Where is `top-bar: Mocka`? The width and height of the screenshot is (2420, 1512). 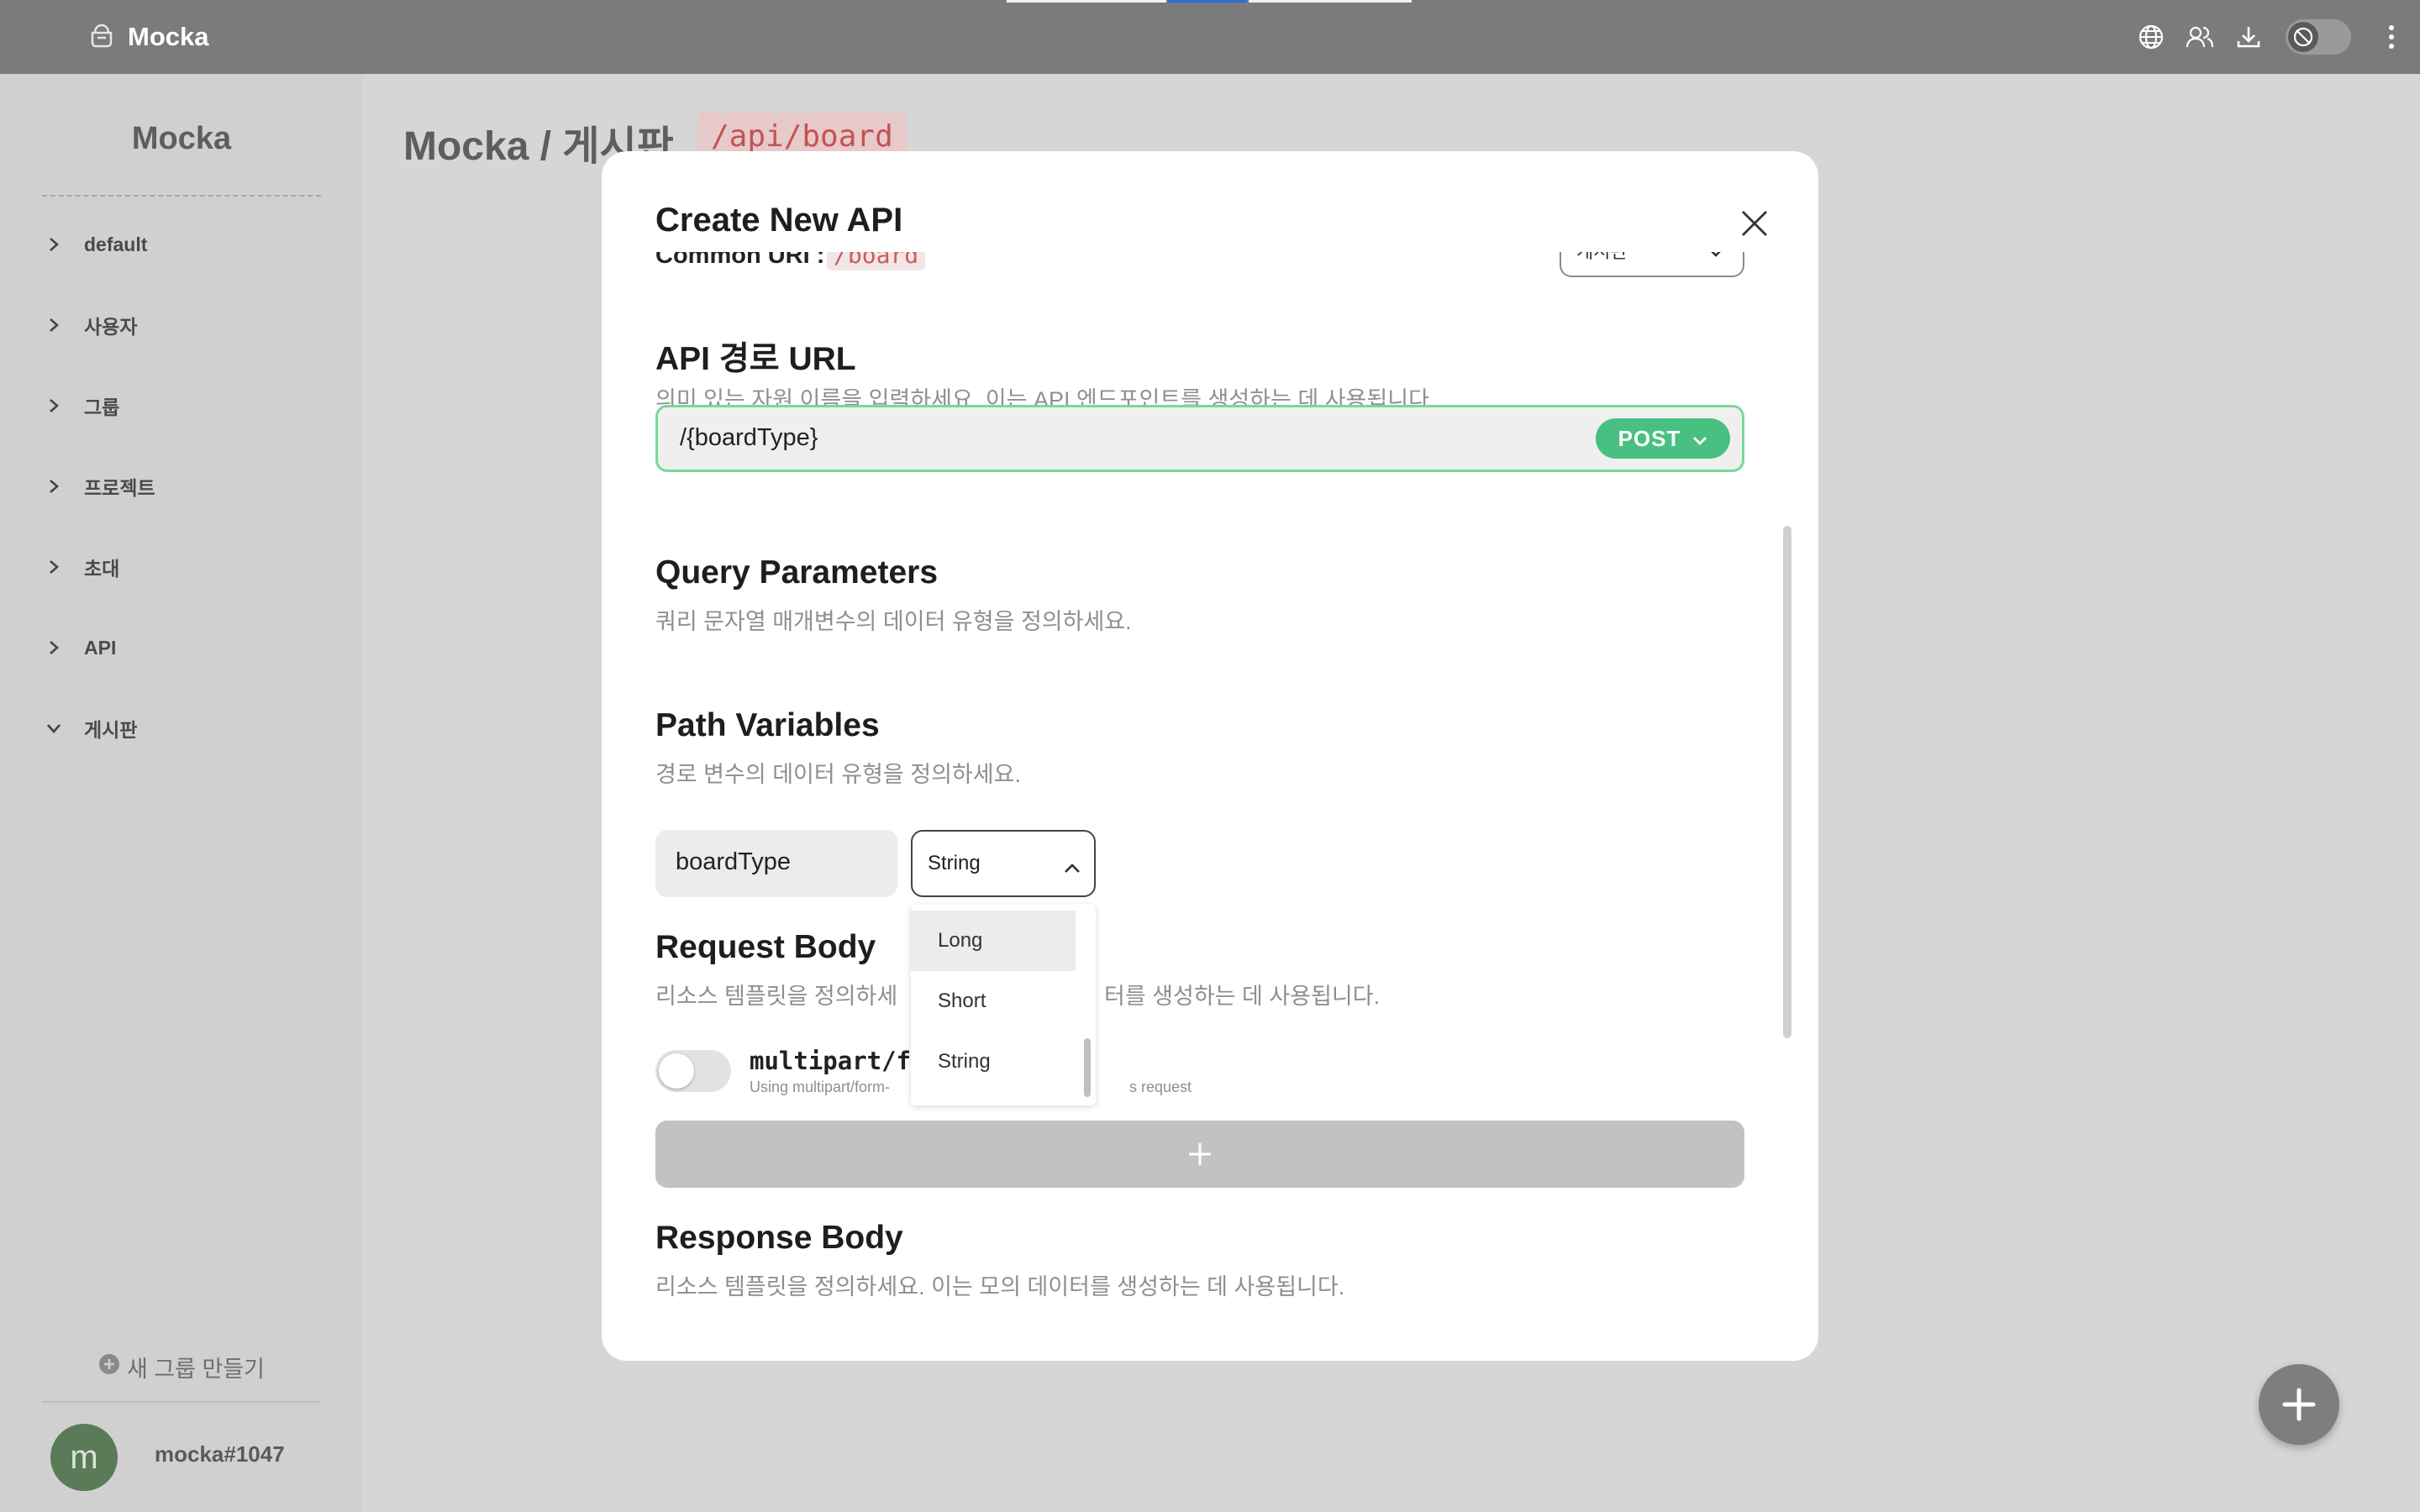
top-bar: Mocka is located at coordinates (1210, 37).